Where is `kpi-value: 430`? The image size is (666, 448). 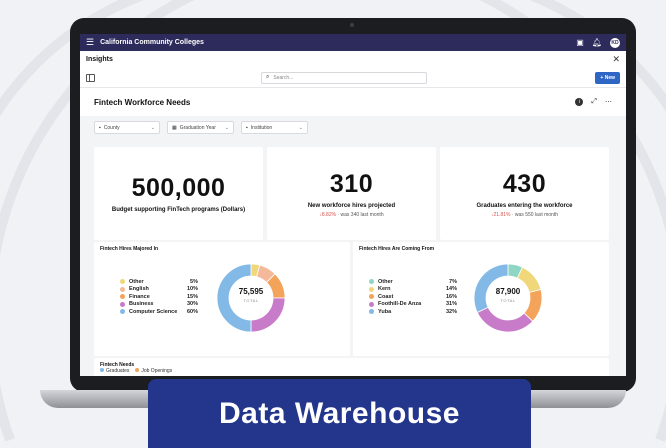
kpi-value: 430 is located at coordinates (524, 183).